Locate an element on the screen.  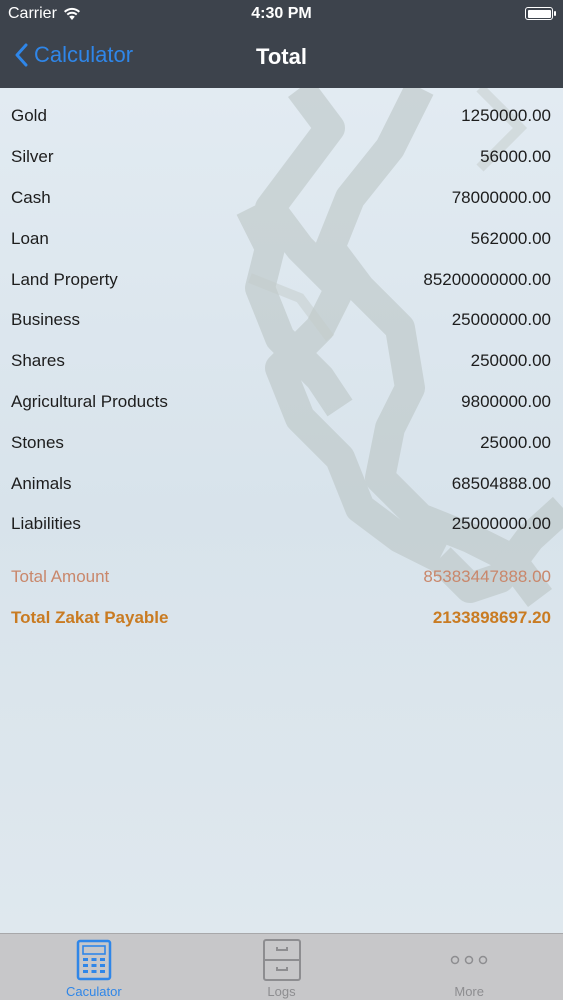
item-value: 78000000.00 is located at coordinates (501, 197).